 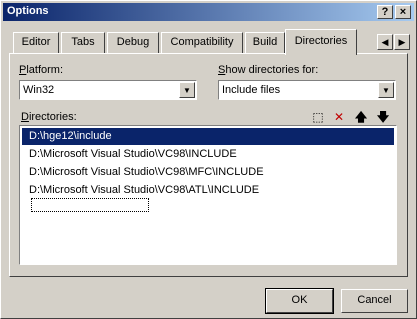 I want to click on directories-label-mnemonic: D, so click(x=25, y=117).